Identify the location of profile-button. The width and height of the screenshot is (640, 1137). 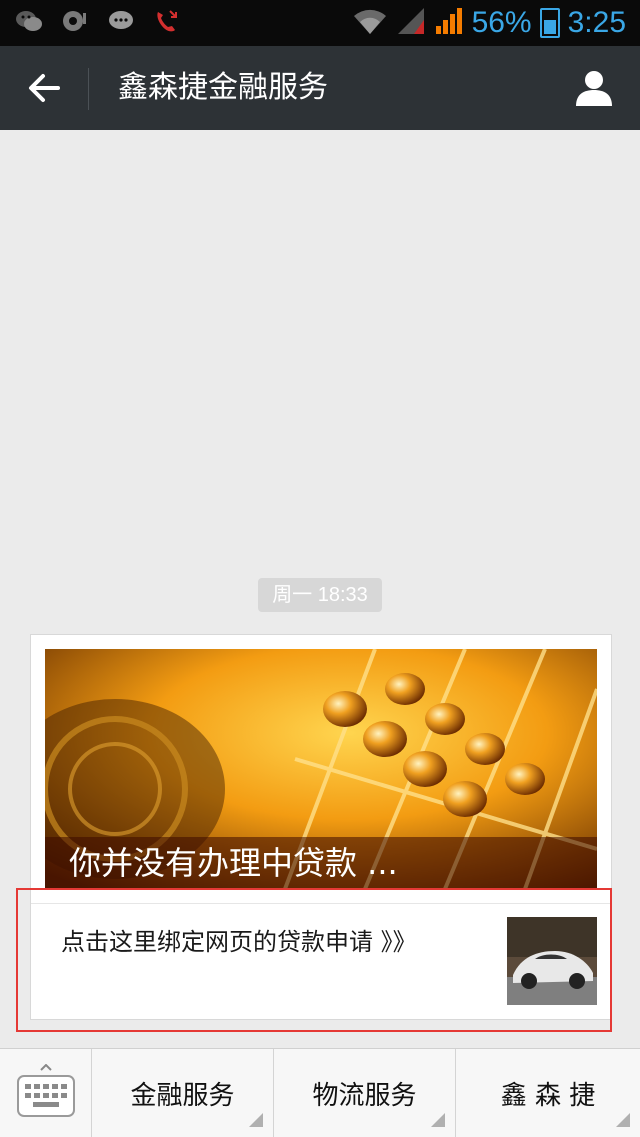
(594, 88).